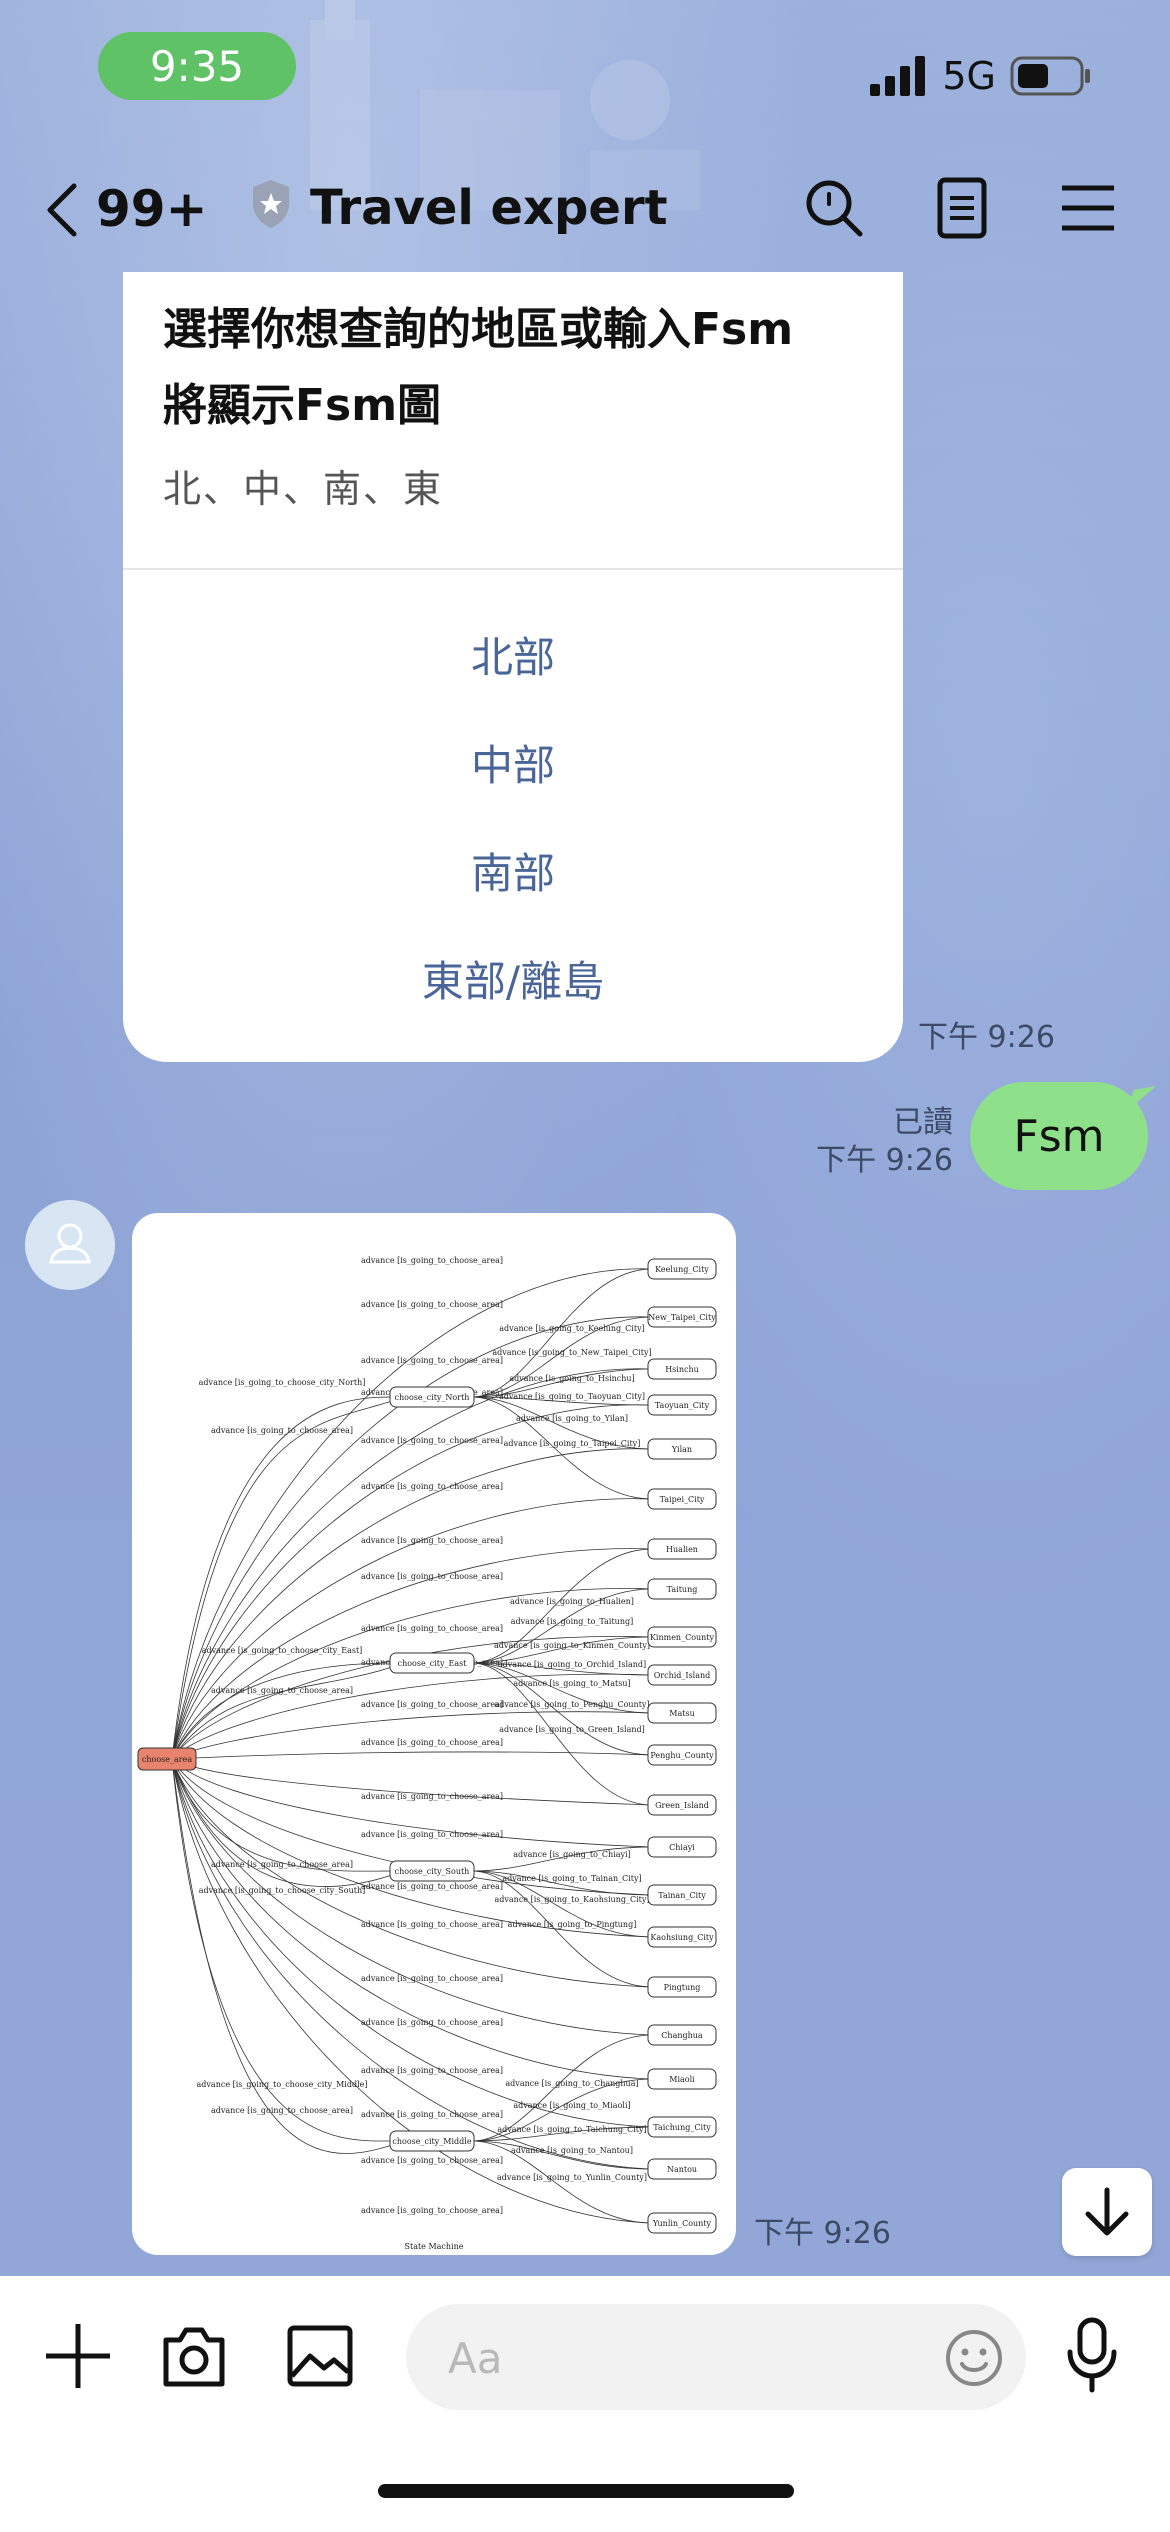 This screenshot has height=2532, width=1170. Describe the element at coordinates (197, 66) in the screenshot. I see `status-time: 9:35` at that location.